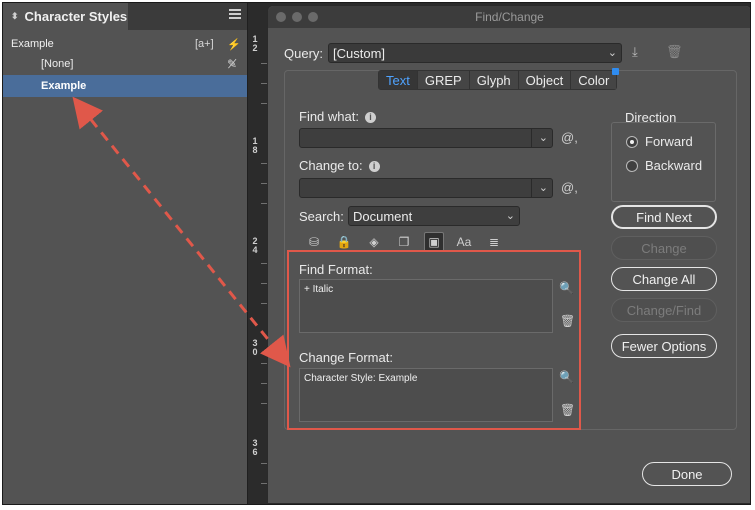  I want to click on indicator-icon, so click(616, 71).